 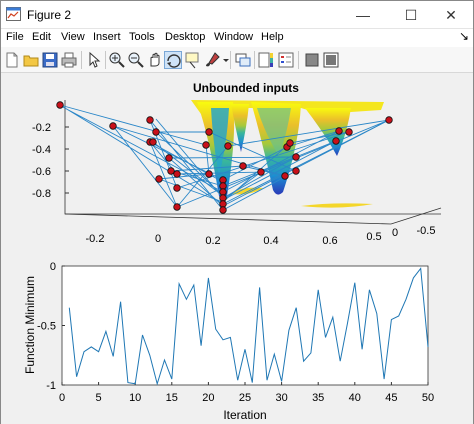 I want to click on figure-toolbar, so click(x=237, y=60).